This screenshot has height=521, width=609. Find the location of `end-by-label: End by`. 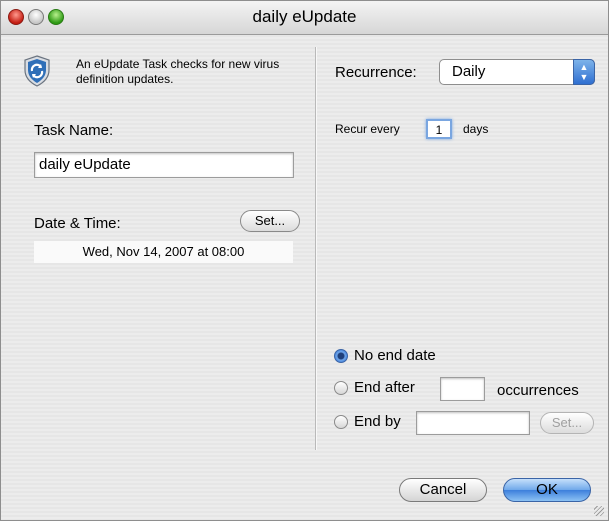

end-by-label: End by is located at coordinates (377, 421).